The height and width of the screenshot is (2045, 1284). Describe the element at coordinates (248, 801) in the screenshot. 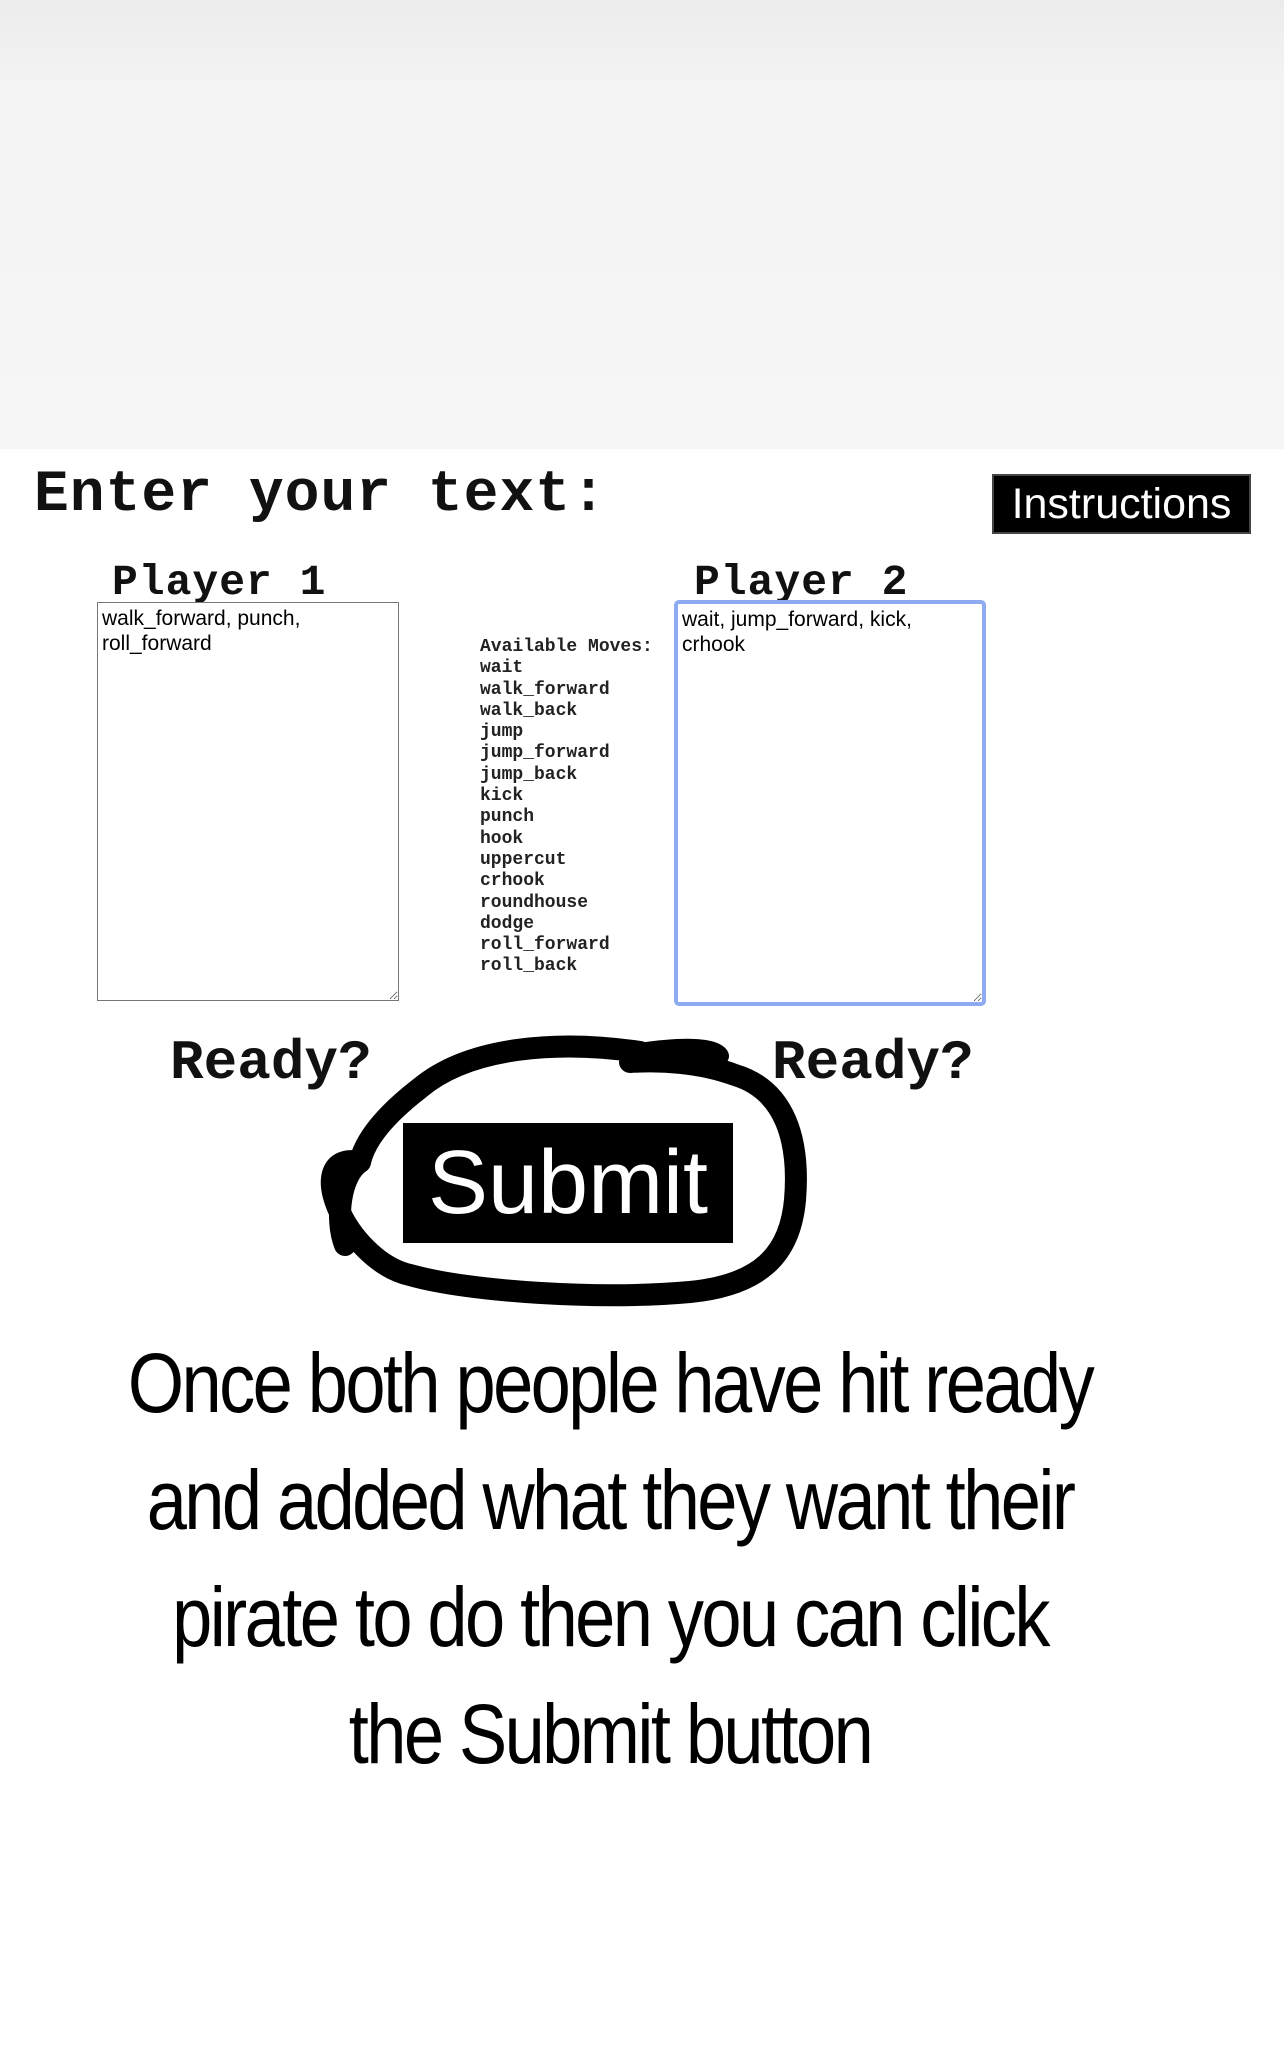

I see `player1-moves-input` at that location.